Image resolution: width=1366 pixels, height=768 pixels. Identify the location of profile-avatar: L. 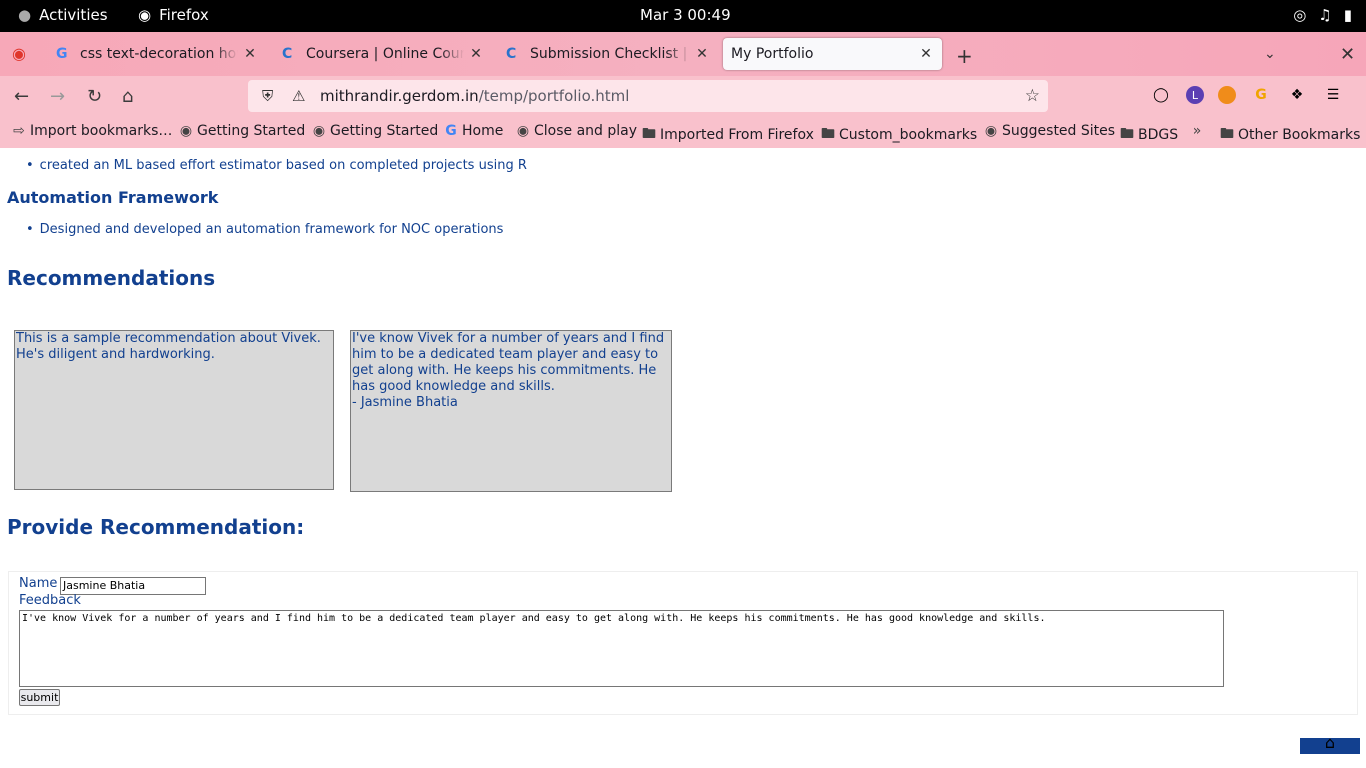
(1195, 95).